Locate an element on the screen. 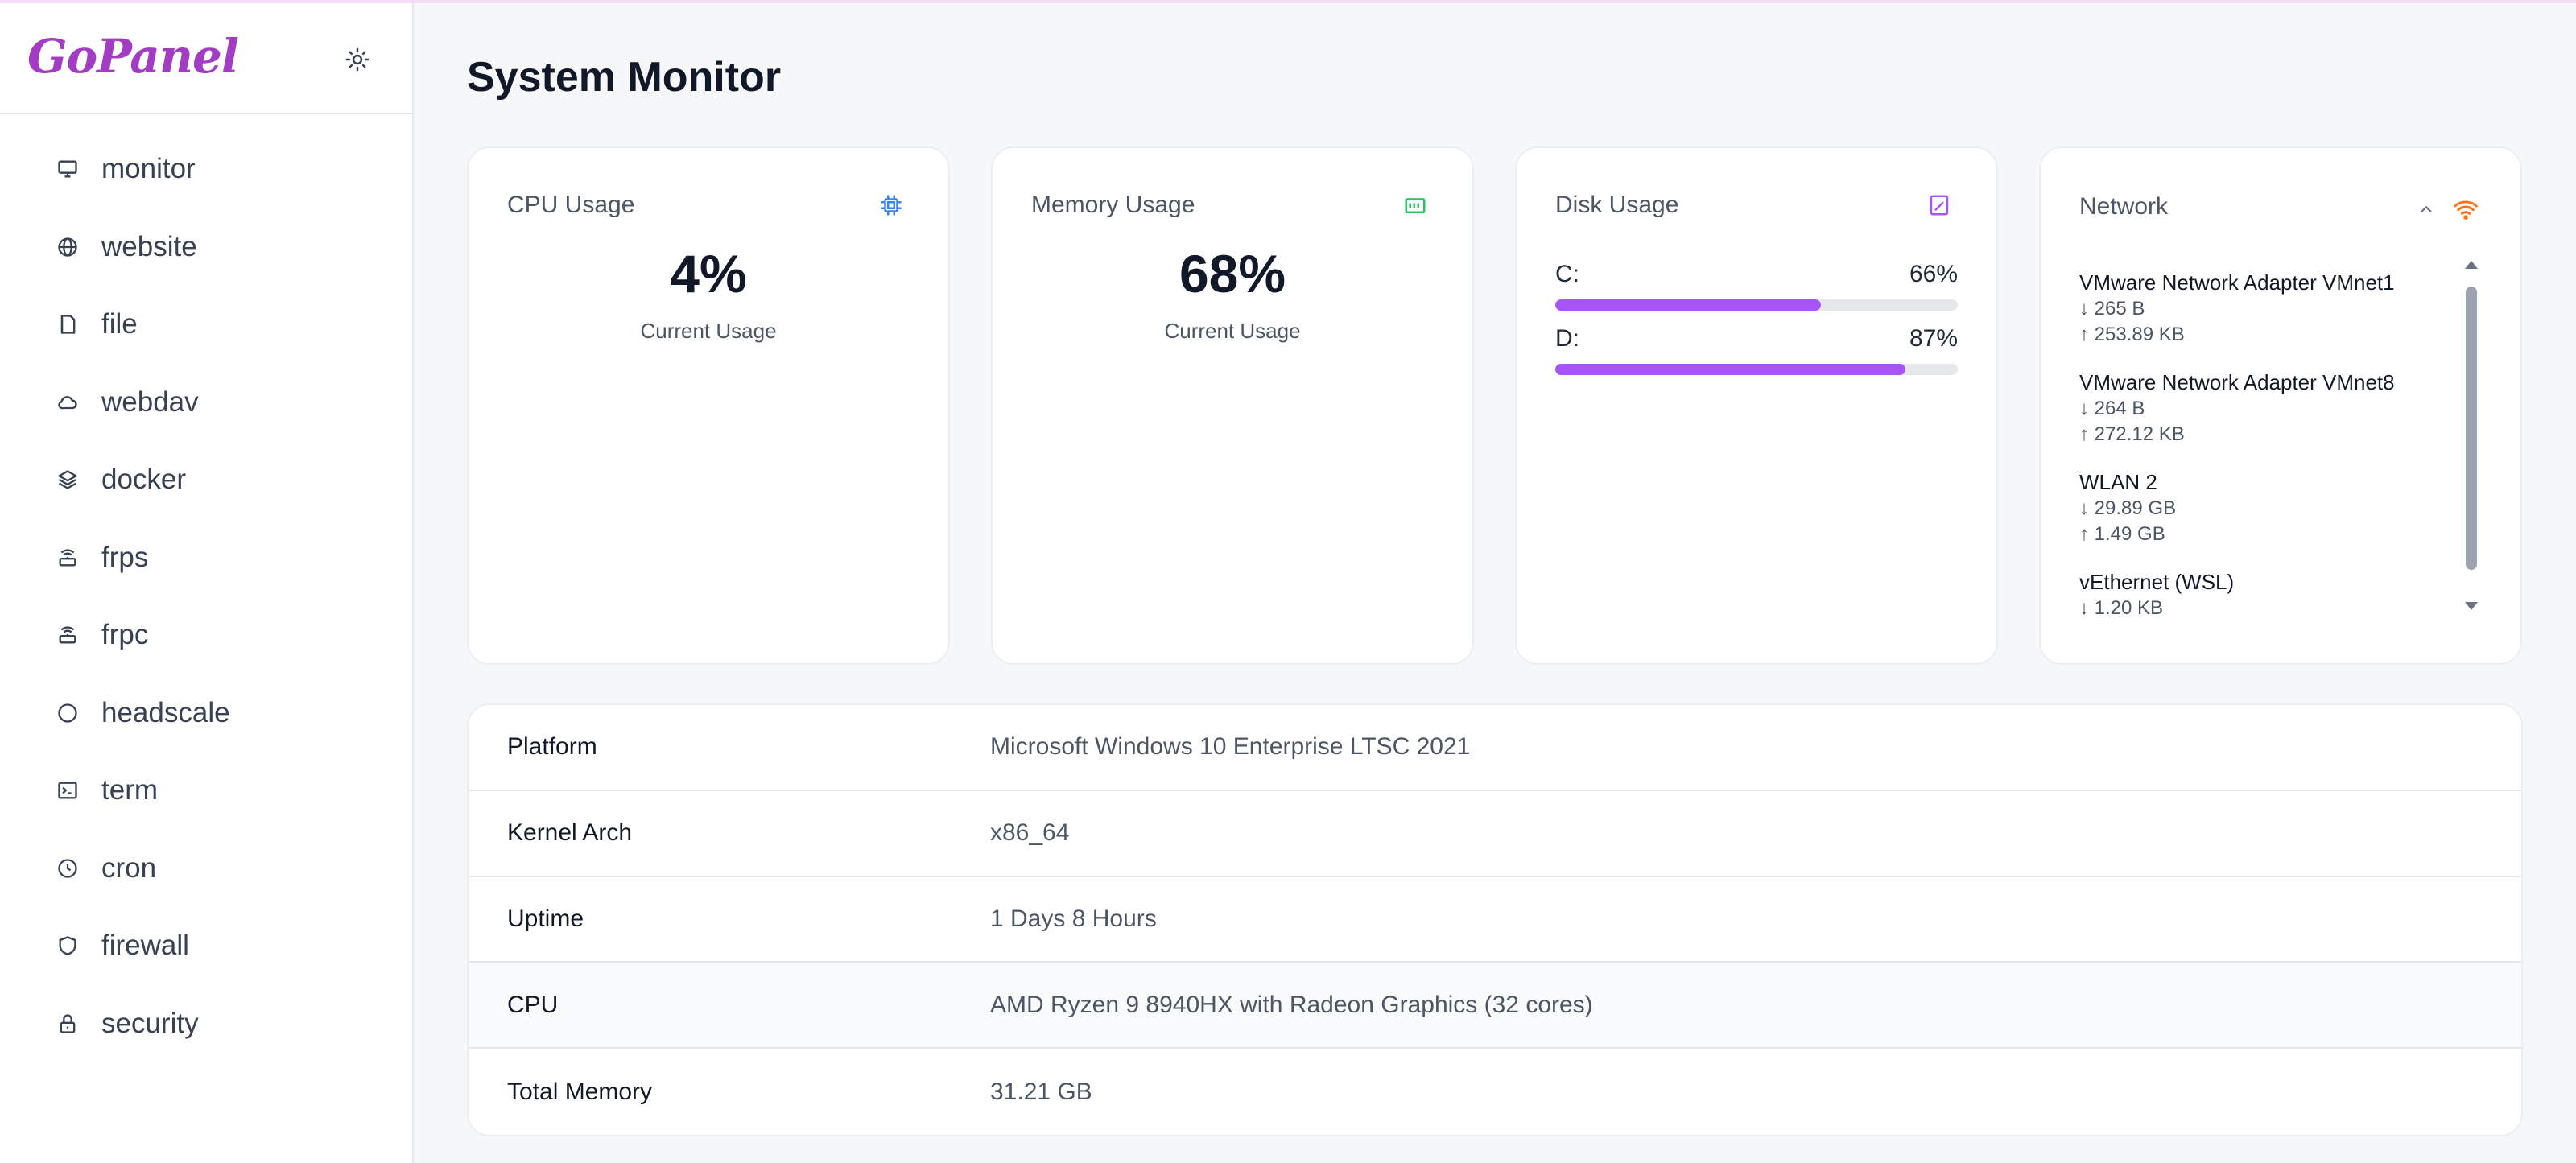 The height and width of the screenshot is (1163, 2576). table-row: Total Memory 31.21 GB is located at coordinates (1495, 1092).